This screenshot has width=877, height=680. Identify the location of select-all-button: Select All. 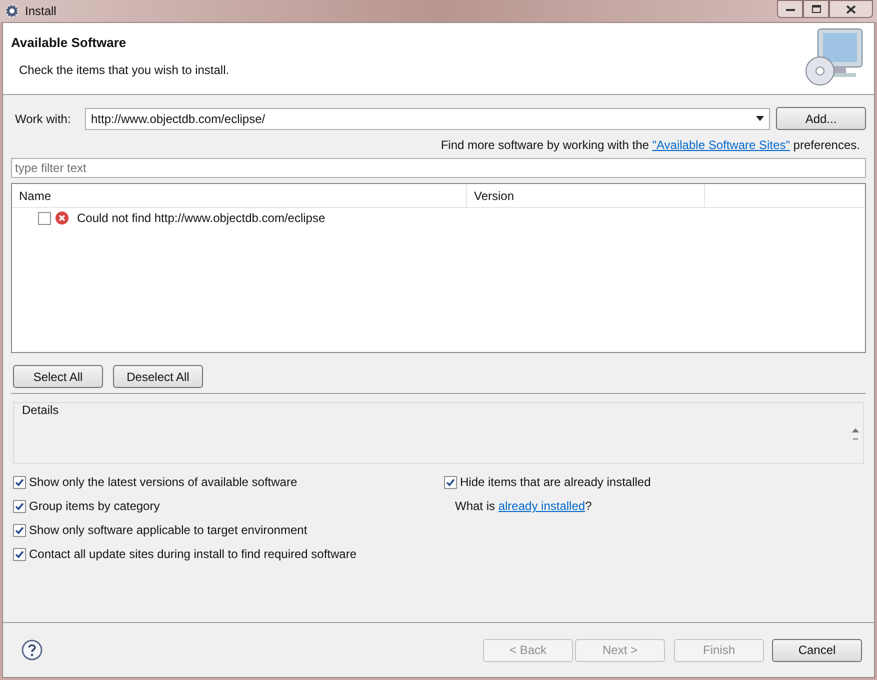
(58, 376).